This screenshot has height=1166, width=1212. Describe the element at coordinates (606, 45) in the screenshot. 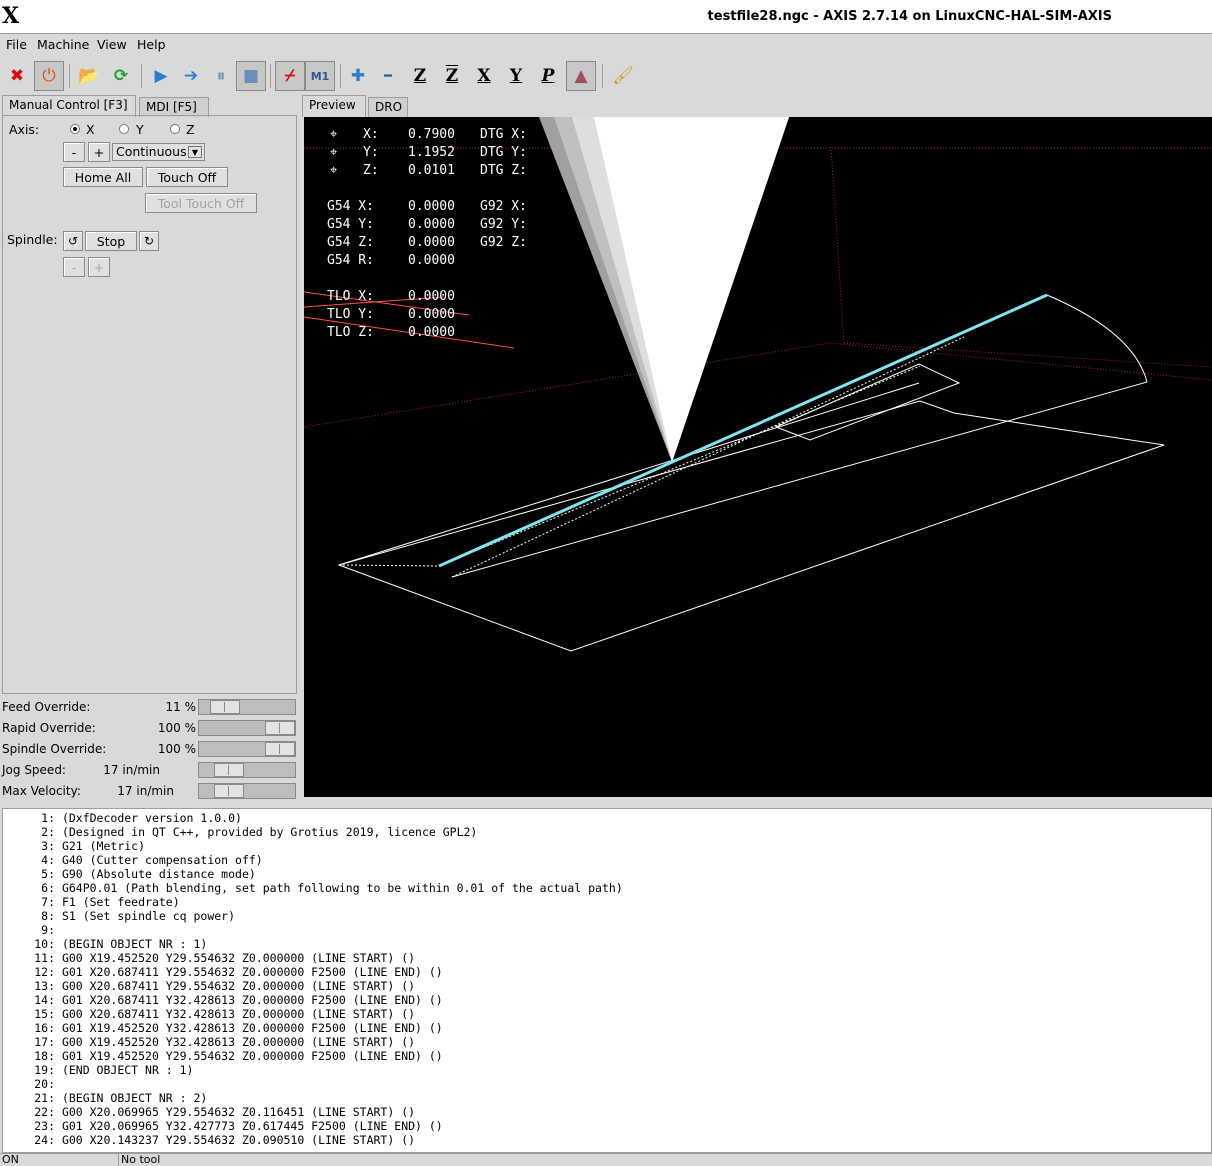

I see `menu-bar: File Machine View Help` at that location.